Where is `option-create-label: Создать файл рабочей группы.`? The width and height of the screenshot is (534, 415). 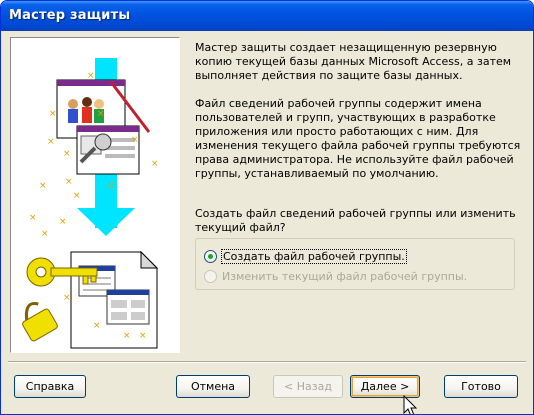 option-create-label: Создать файл рабочей группы. is located at coordinates (314, 256).